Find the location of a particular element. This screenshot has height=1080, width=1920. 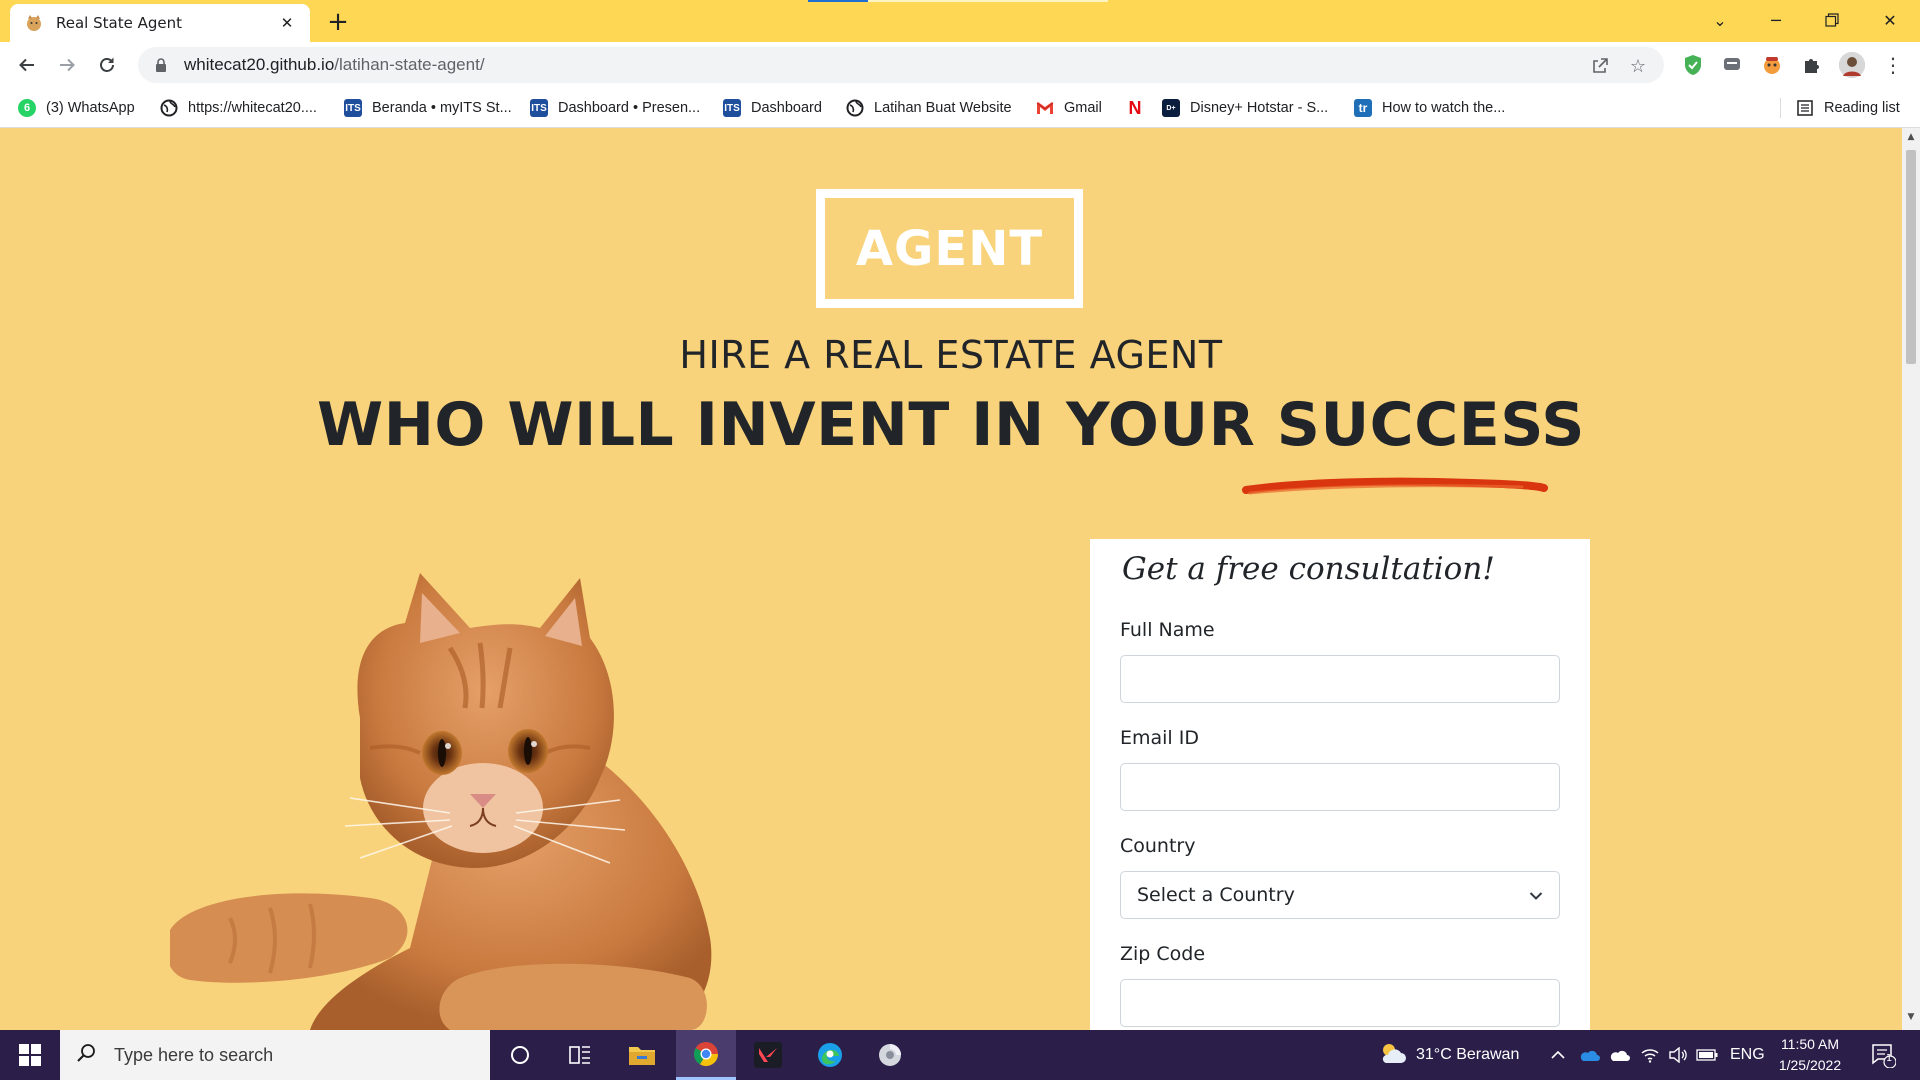

forward-icon is located at coordinates (67, 65).